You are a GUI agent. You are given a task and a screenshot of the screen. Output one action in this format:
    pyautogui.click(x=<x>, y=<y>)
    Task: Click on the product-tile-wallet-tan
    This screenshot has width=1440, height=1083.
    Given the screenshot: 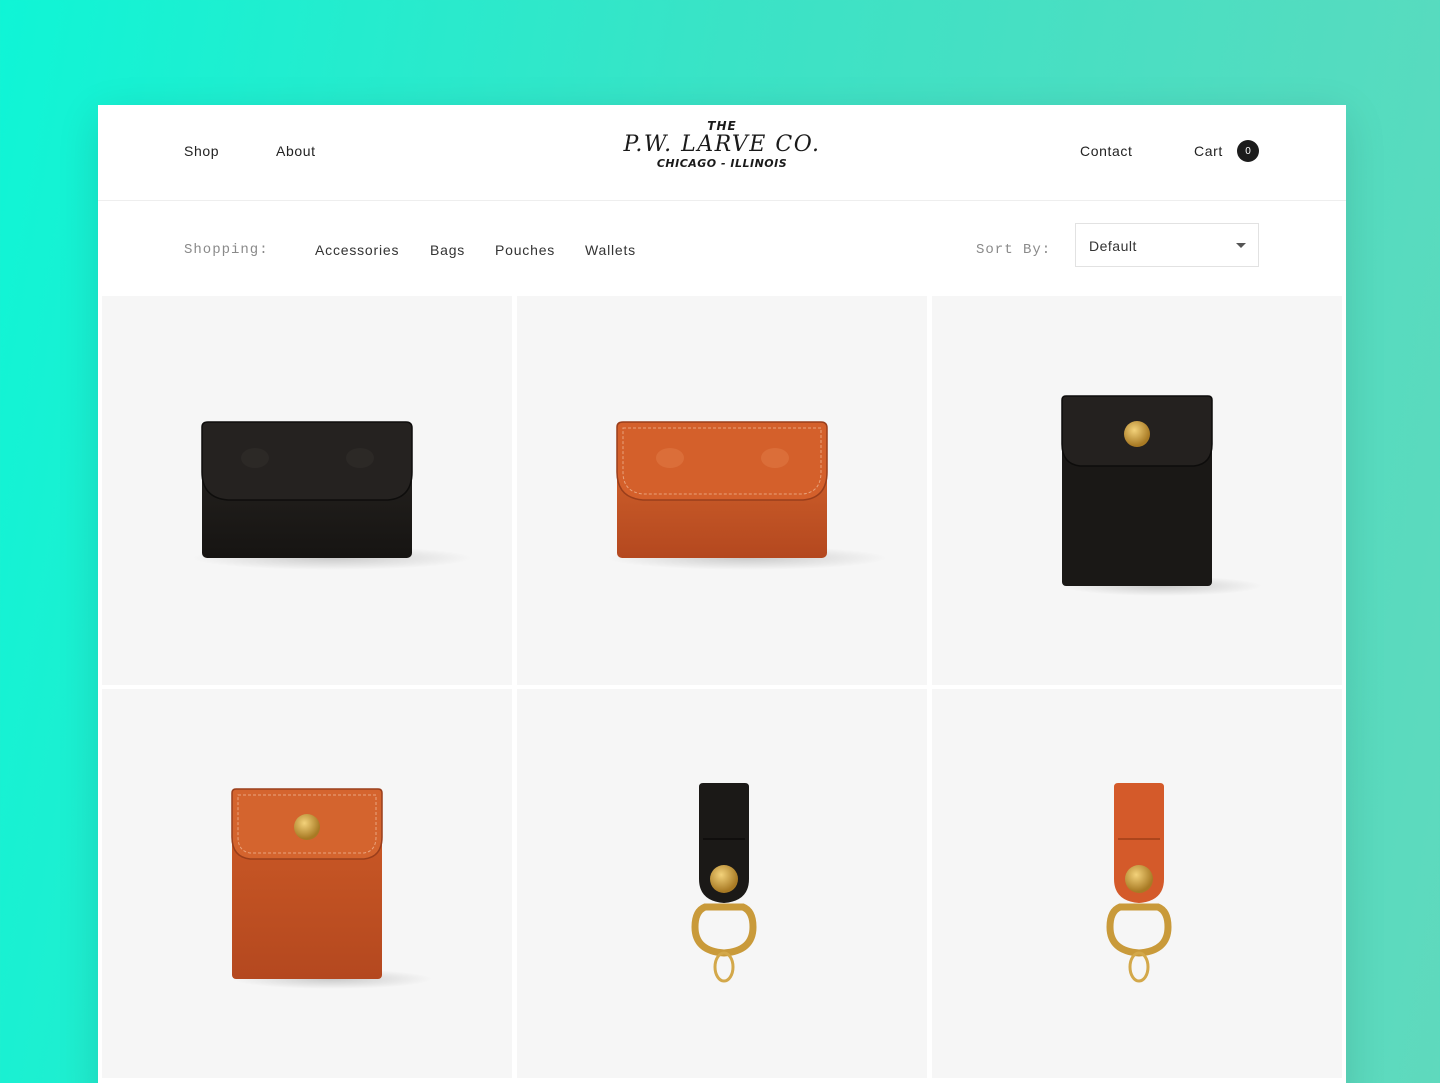 What is the action you would take?
    pyautogui.click(x=722, y=490)
    